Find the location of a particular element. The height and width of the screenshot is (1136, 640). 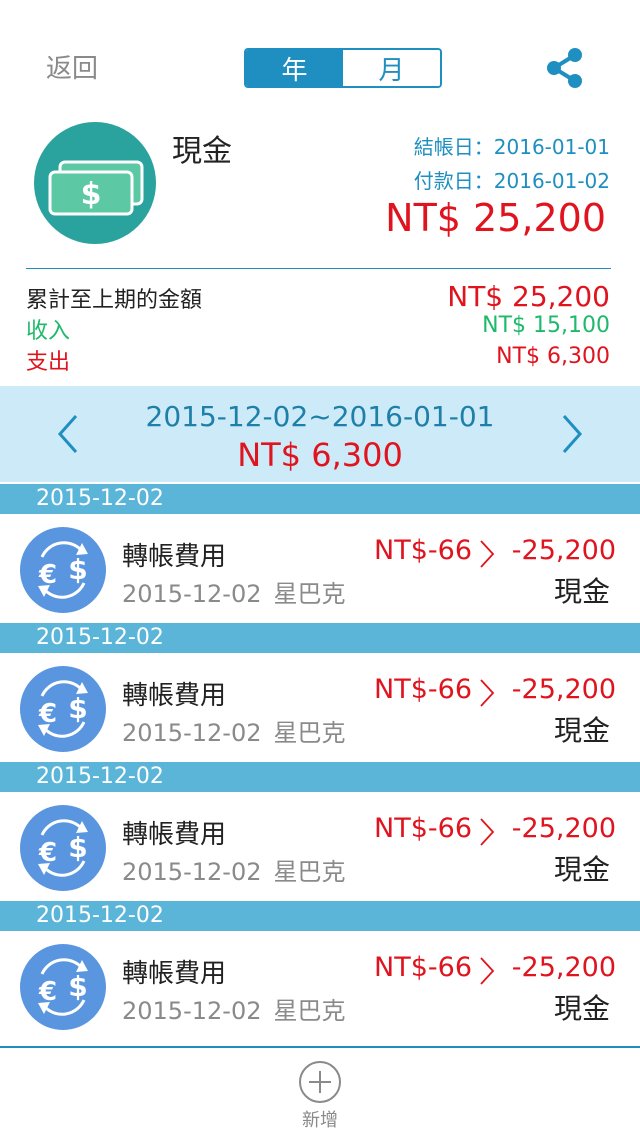

closing-date: 結帳日：2016-01-01 is located at coordinates (511, 147).